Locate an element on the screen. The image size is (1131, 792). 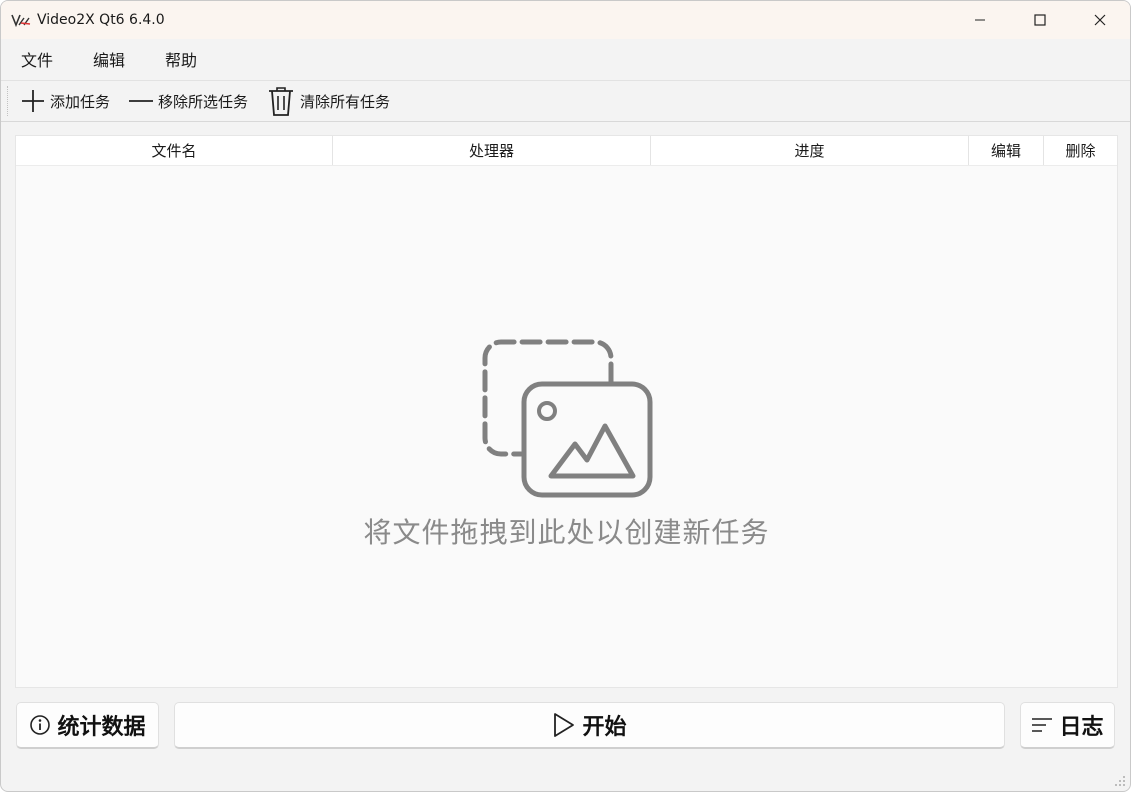
maximize-icon is located at coordinates (1040, 20).